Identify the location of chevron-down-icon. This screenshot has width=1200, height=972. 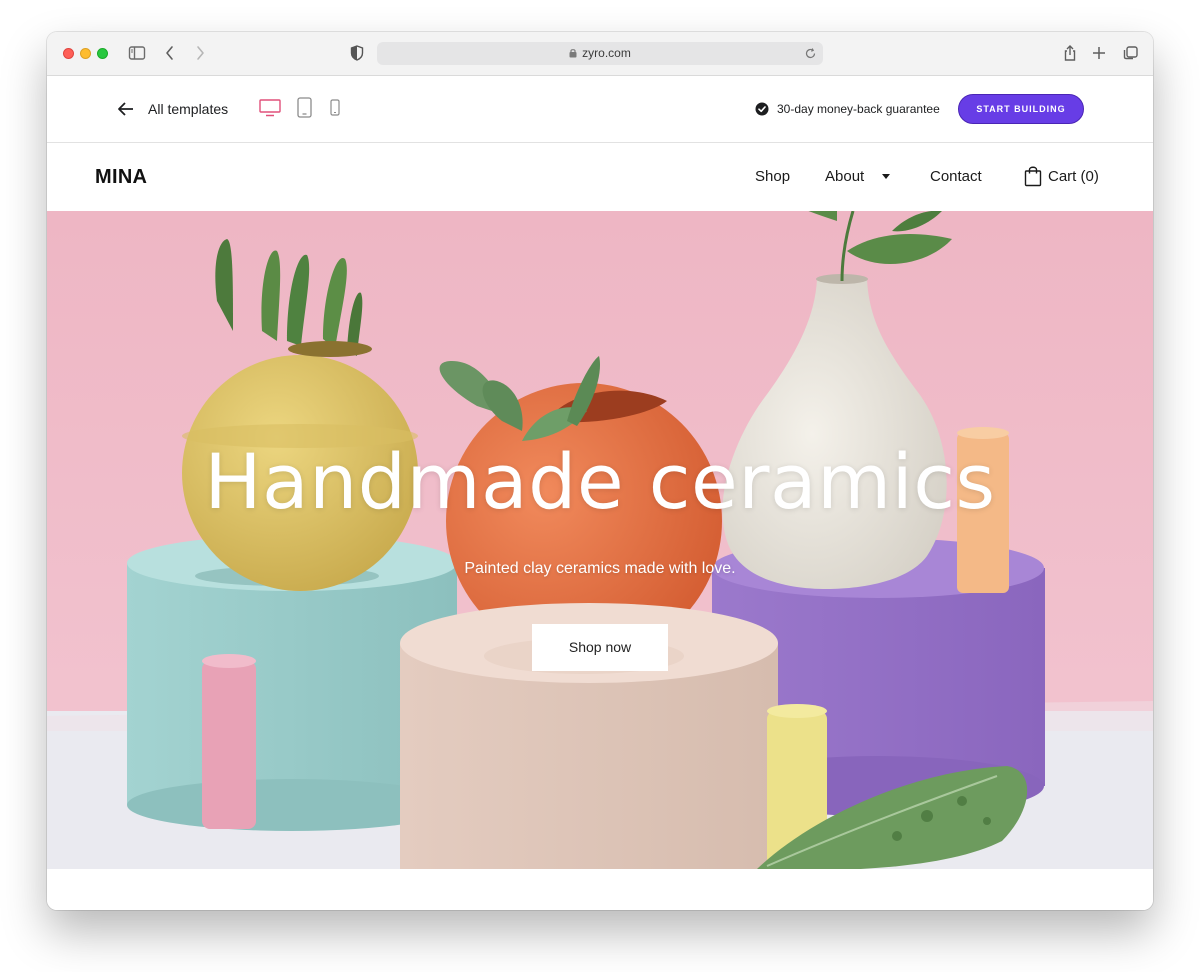
(886, 176).